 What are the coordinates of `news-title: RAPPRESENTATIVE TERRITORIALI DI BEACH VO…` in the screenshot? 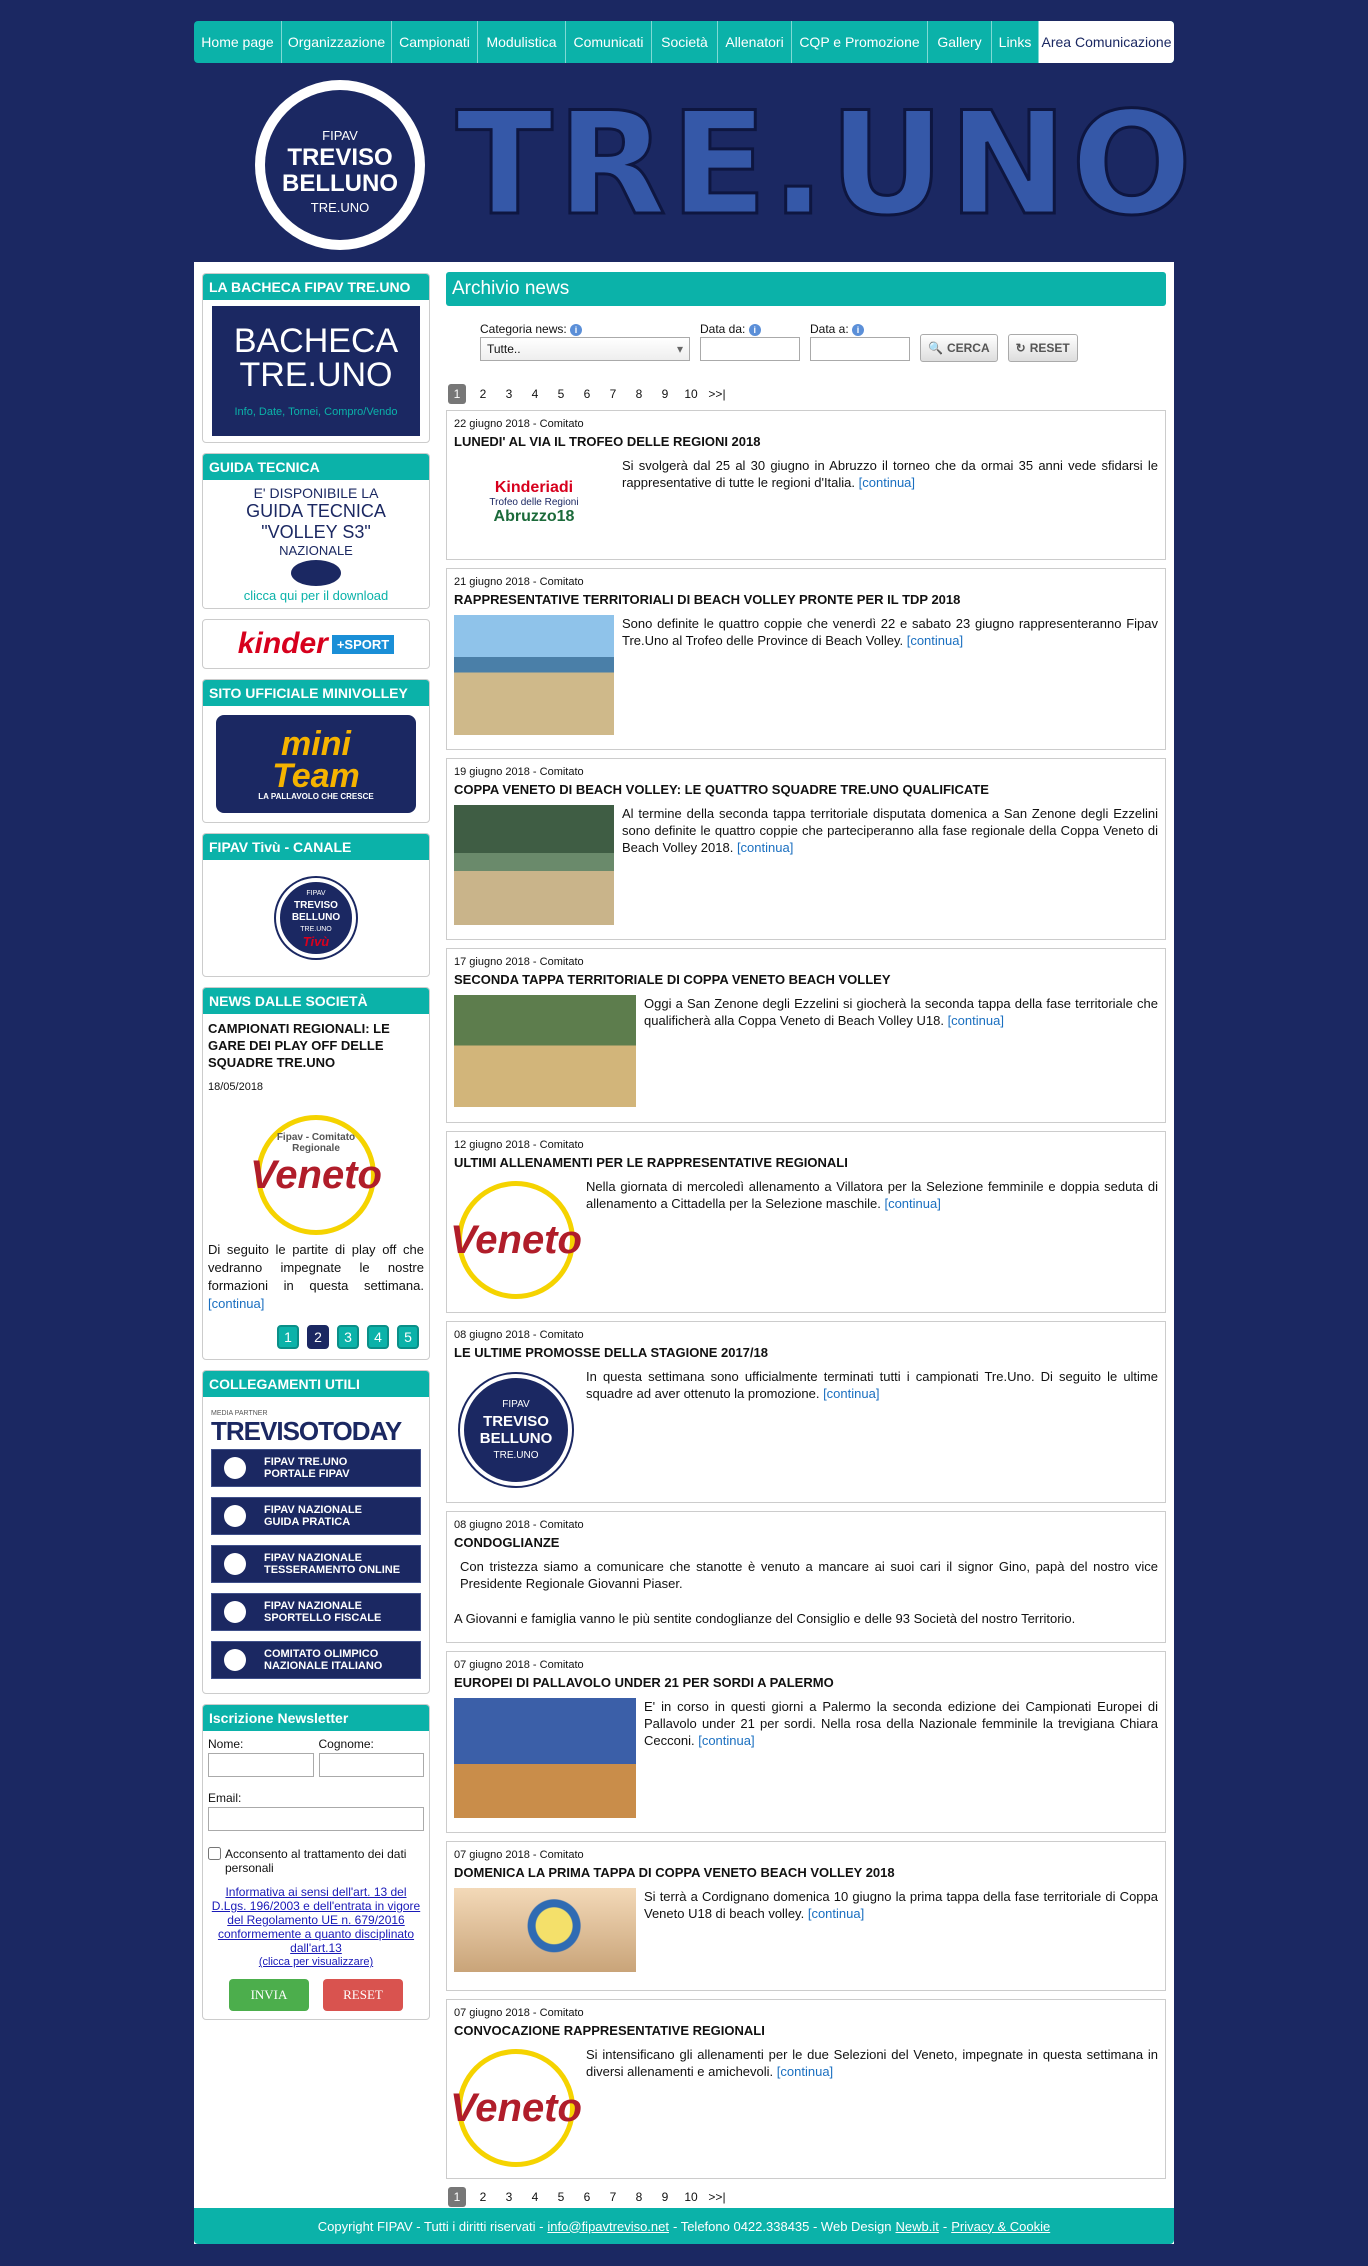 It's located at (806, 599).